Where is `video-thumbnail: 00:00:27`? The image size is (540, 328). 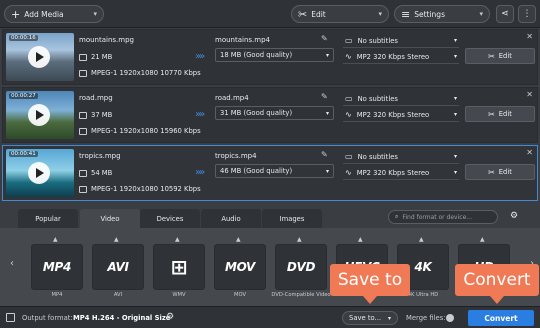 video-thumbnail: 00:00:27 is located at coordinates (40, 115).